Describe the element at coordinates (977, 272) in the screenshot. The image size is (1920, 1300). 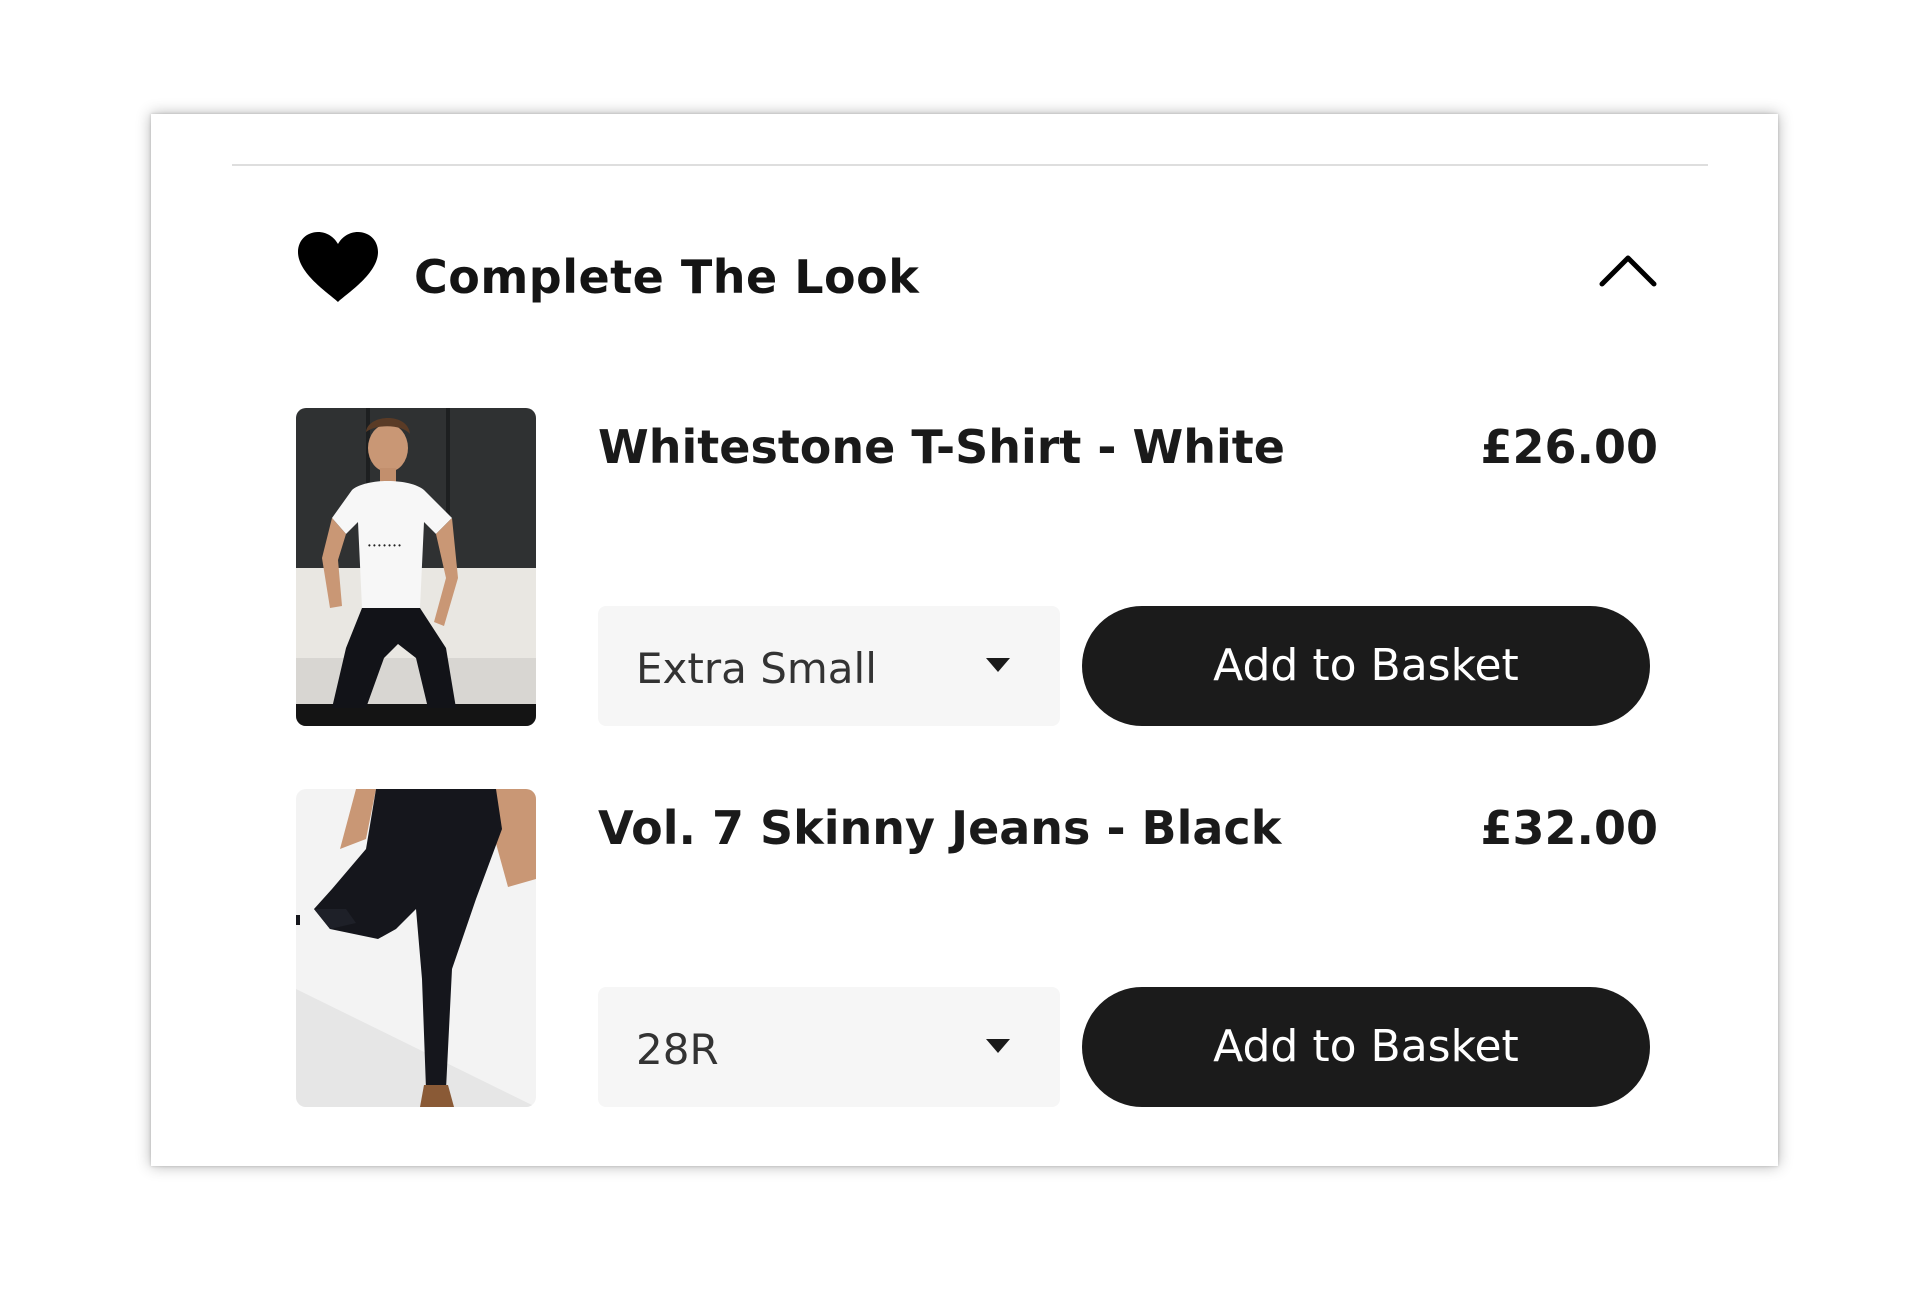
I see `section-header: Complete The Look` at that location.